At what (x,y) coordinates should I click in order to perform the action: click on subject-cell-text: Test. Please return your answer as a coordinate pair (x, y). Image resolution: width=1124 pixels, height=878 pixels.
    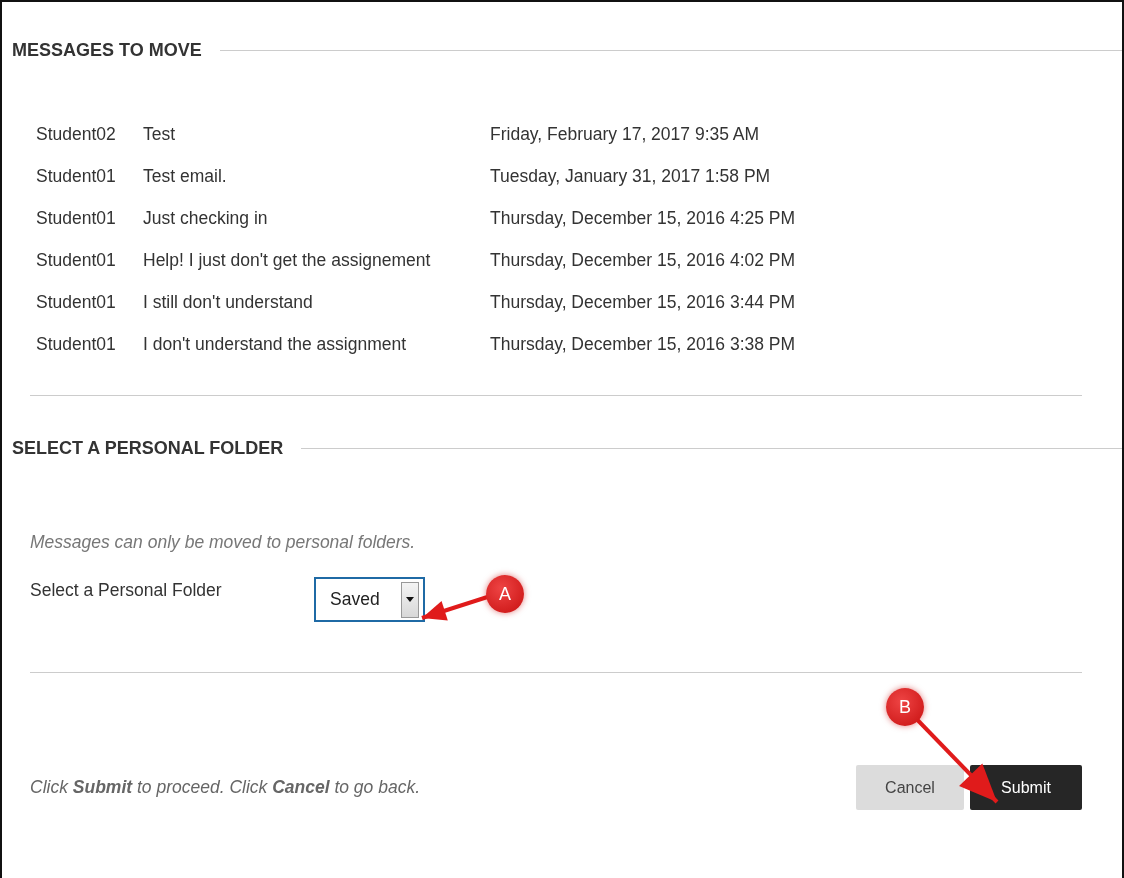
    Looking at the image, I should click on (160, 134).